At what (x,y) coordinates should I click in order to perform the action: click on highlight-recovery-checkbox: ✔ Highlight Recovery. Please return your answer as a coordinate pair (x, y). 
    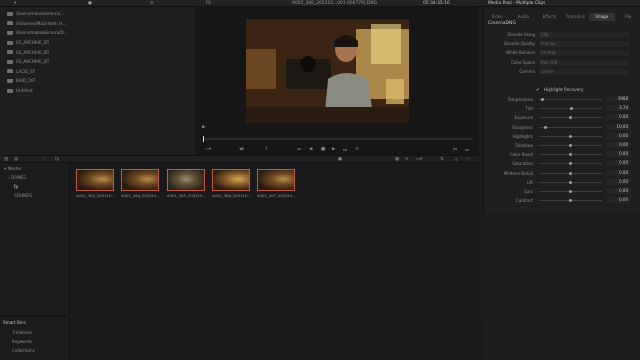
    Looking at the image, I should click on (560, 89).